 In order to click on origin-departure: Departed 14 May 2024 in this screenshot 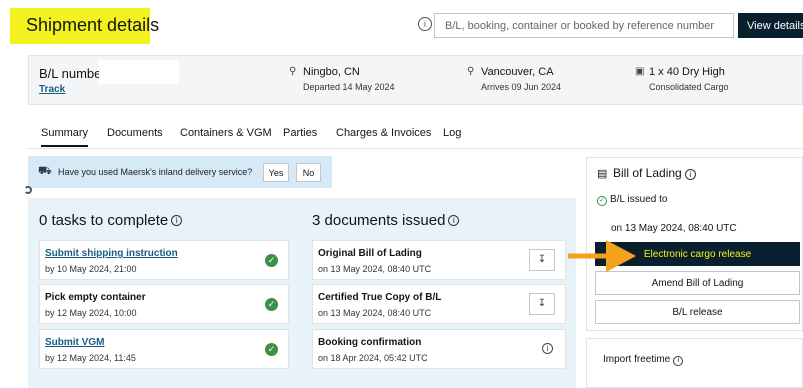, I will do `click(349, 87)`.